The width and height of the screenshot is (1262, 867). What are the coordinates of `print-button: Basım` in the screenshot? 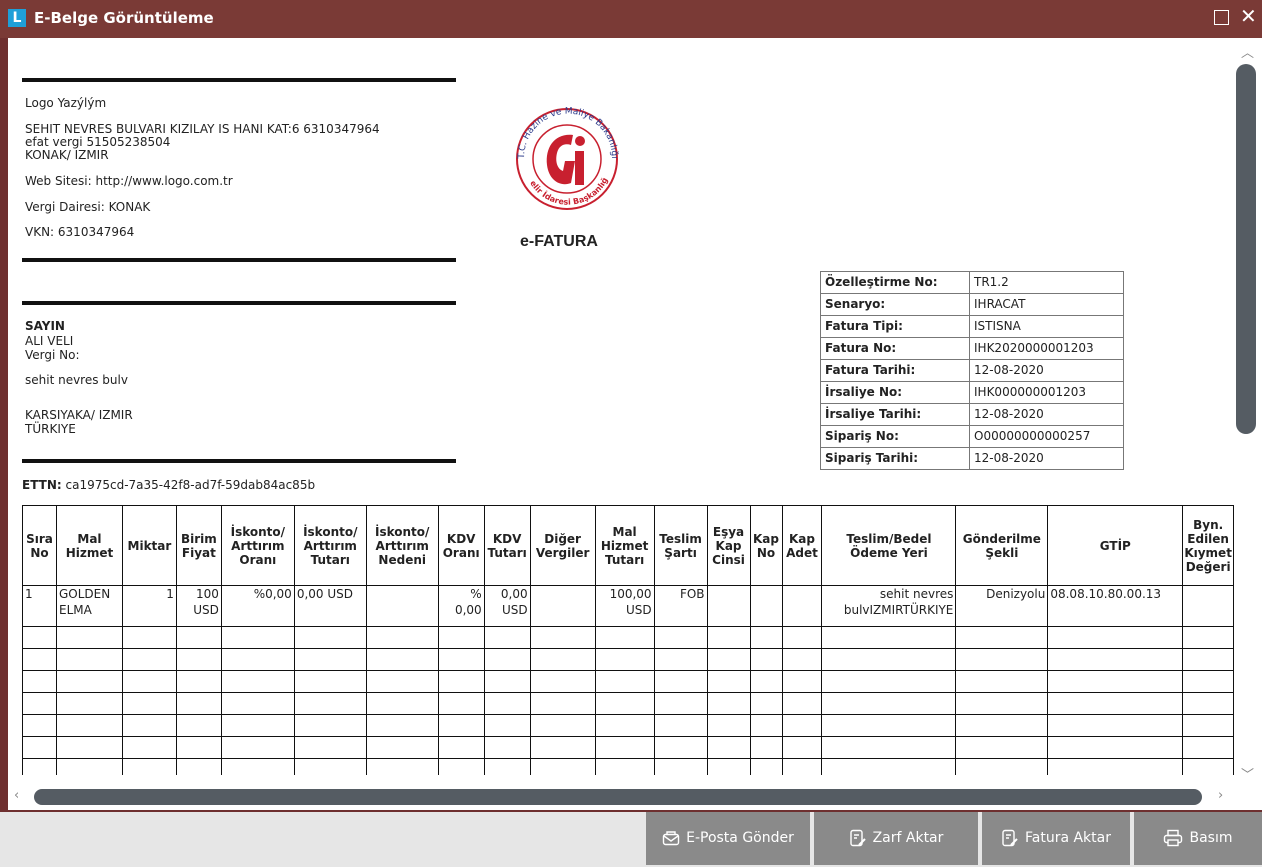 It's located at (1198, 838).